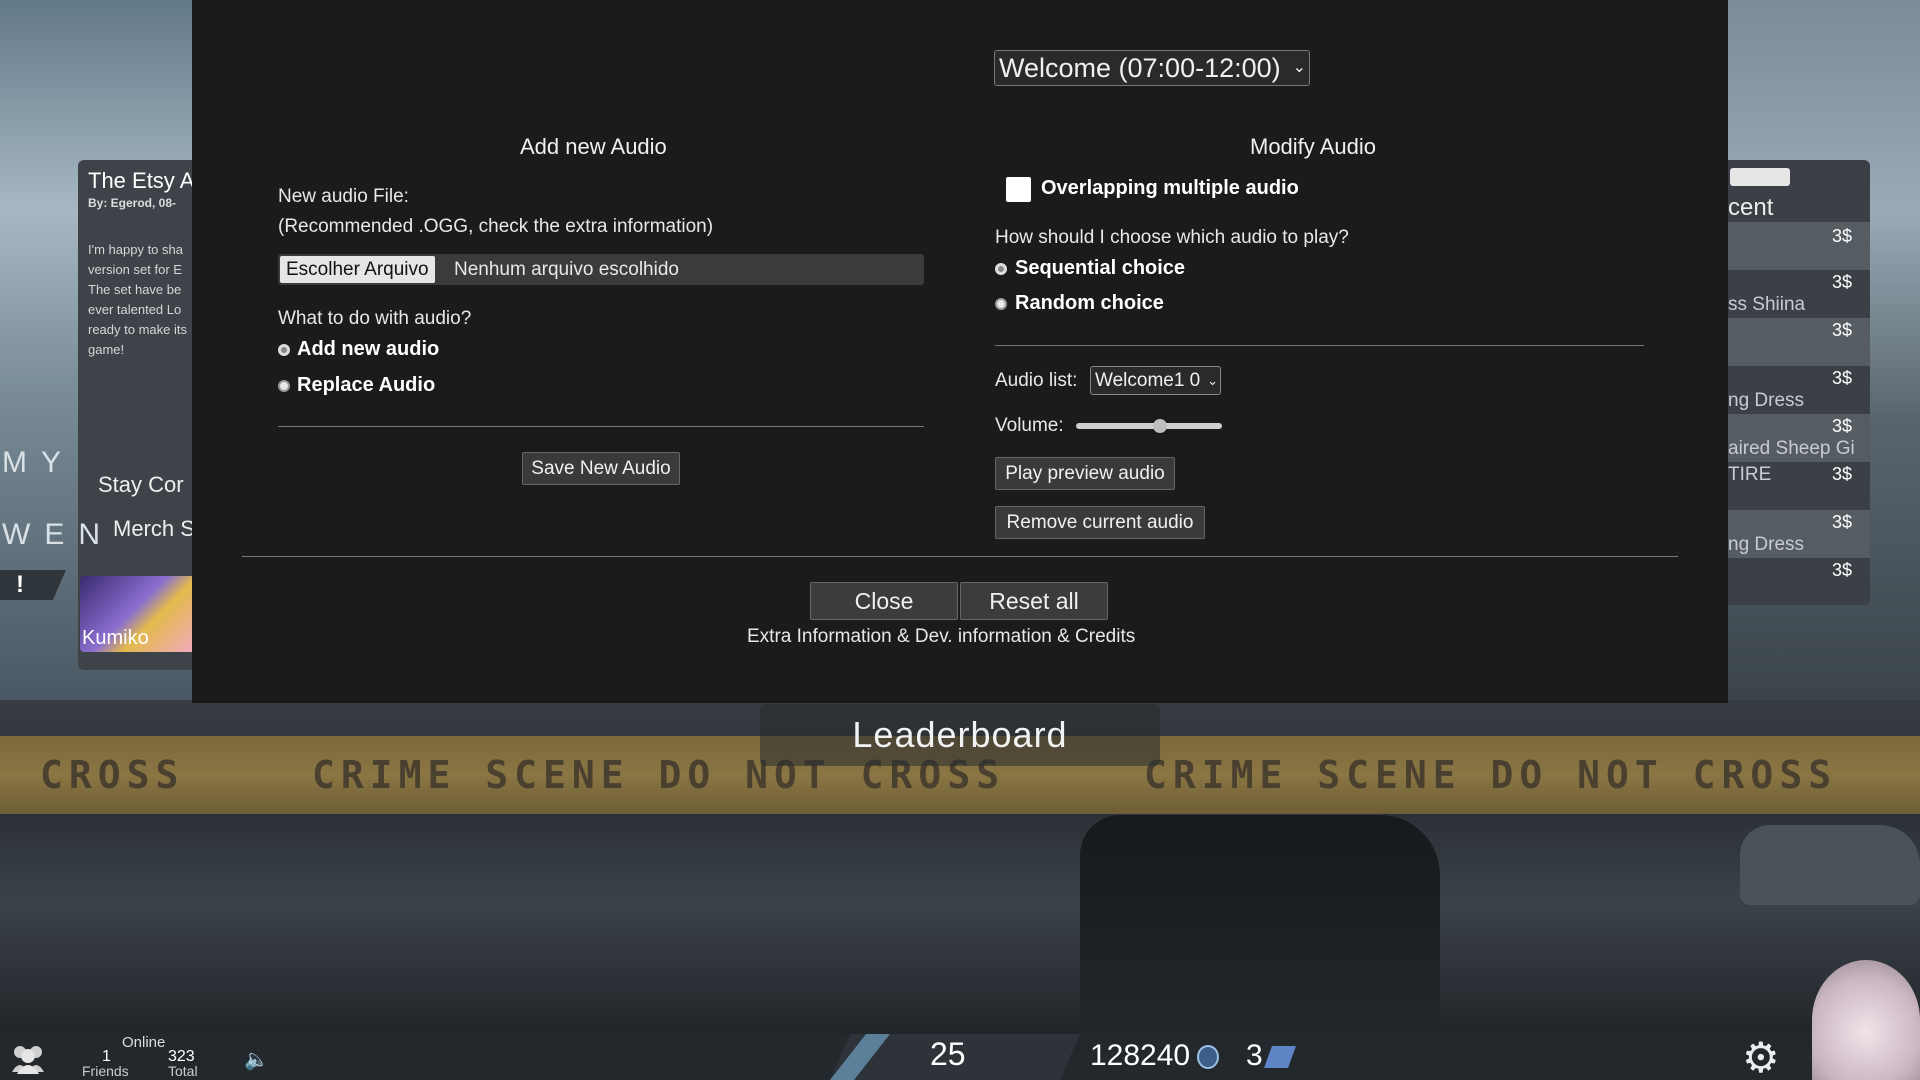  What do you see at coordinates (1172, 237) in the screenshot?
I see `choose-question: How should I choose which audio to play?` at bounding box center [1172, 237].